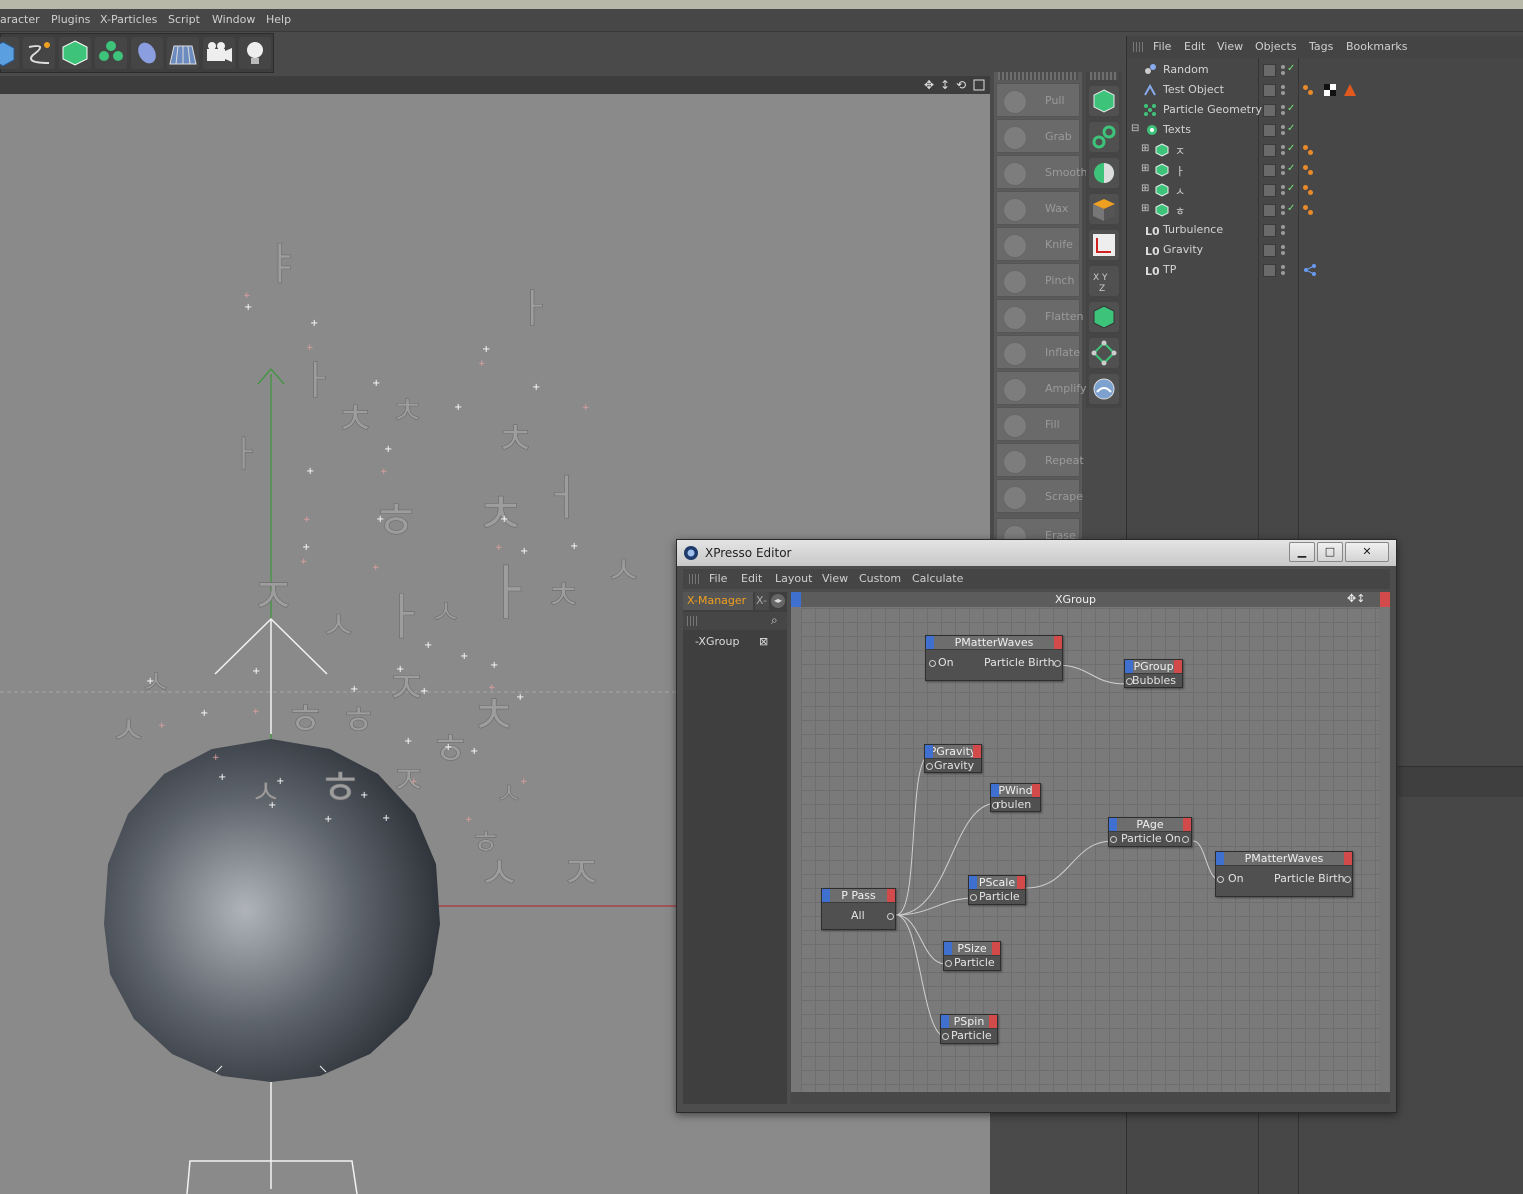  Describe the element at coordinates (1038, 76) in the screenshot. I see `panel-grip` at that location.